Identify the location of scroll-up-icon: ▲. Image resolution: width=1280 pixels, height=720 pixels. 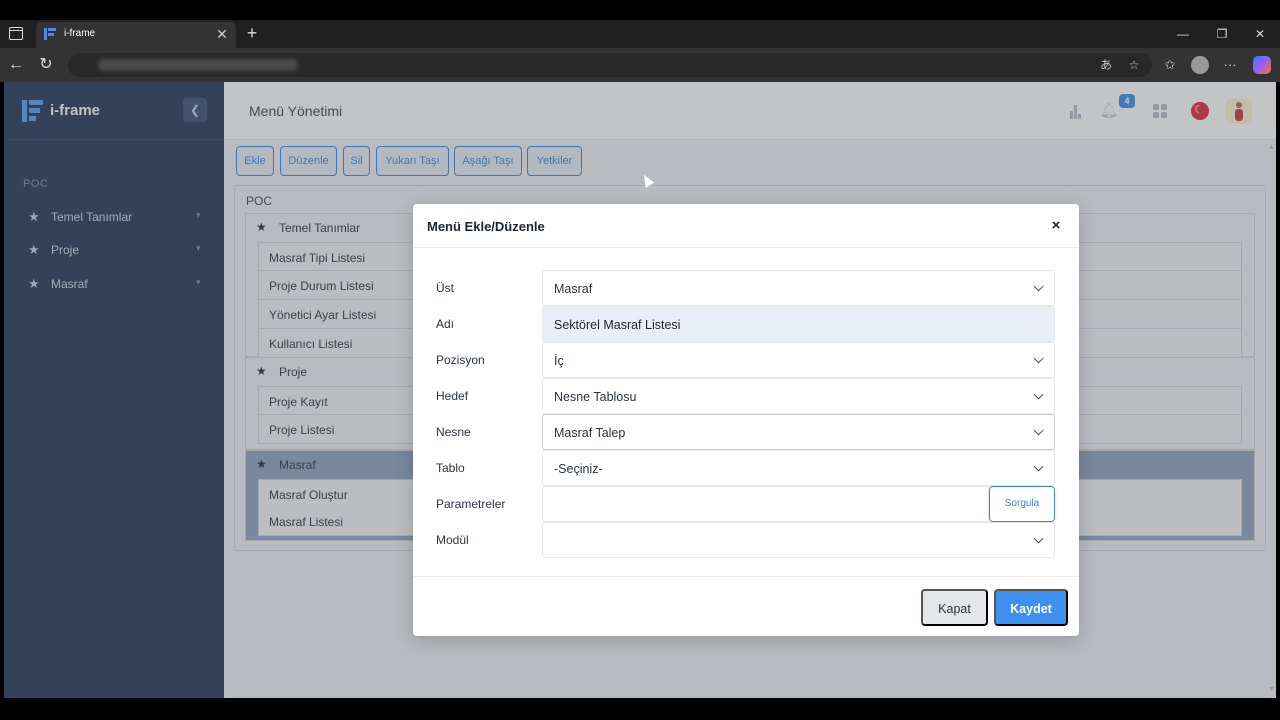
(1272, 147).